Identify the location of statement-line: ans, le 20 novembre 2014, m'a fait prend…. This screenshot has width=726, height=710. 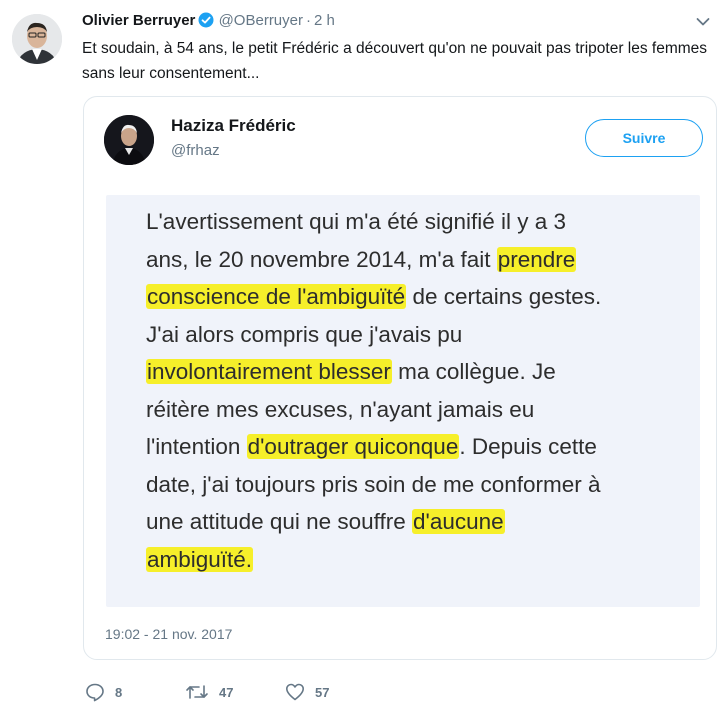
(423, 260).